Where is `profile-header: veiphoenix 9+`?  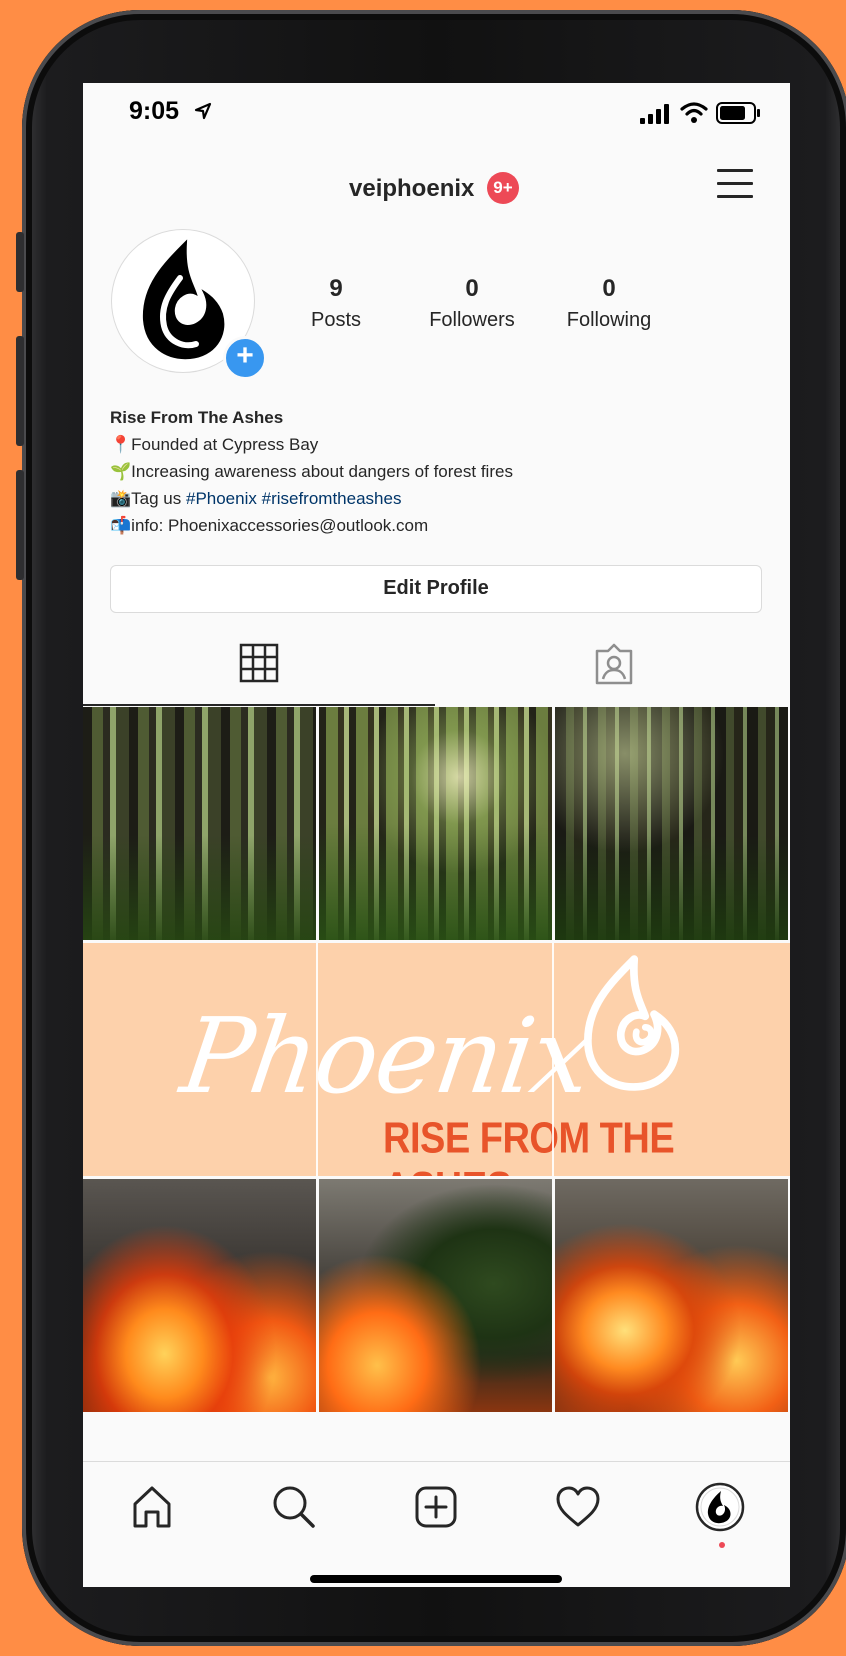
profile-header: veiphoenix 9+ is located at coordinates (436, 188).